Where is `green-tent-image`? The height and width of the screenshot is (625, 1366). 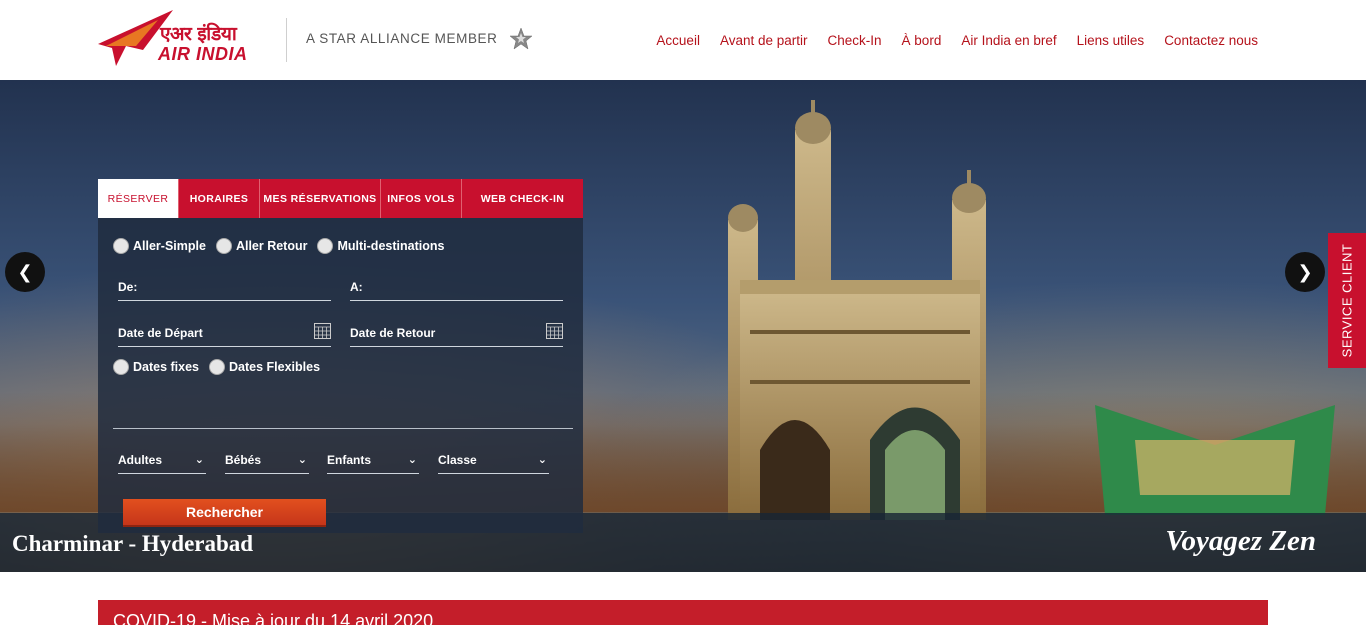 green-tent-image is located at coordinates (1215, 460).